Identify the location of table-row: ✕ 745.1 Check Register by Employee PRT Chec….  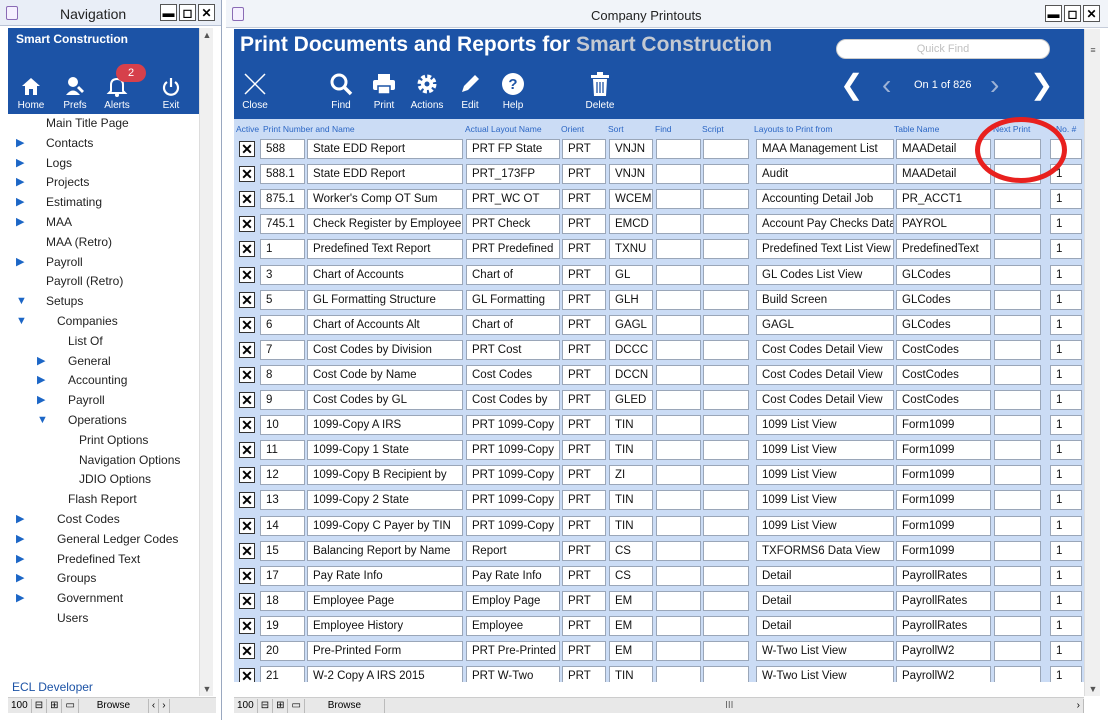
(659, 224).